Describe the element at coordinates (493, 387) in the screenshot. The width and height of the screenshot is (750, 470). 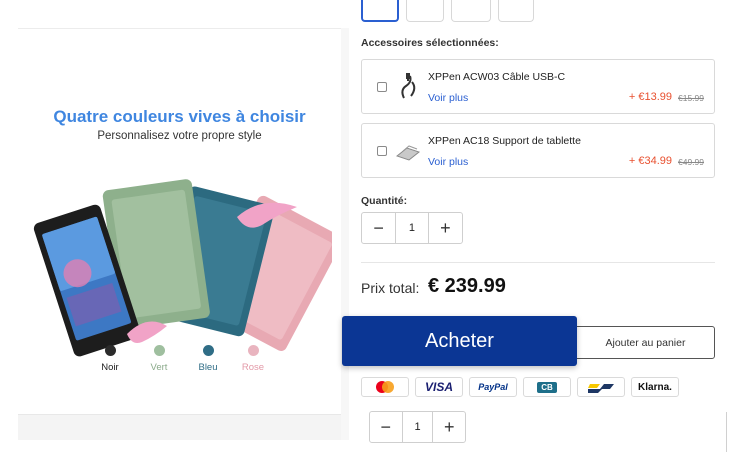
I see `paypal-logo: PayPal` at that location.